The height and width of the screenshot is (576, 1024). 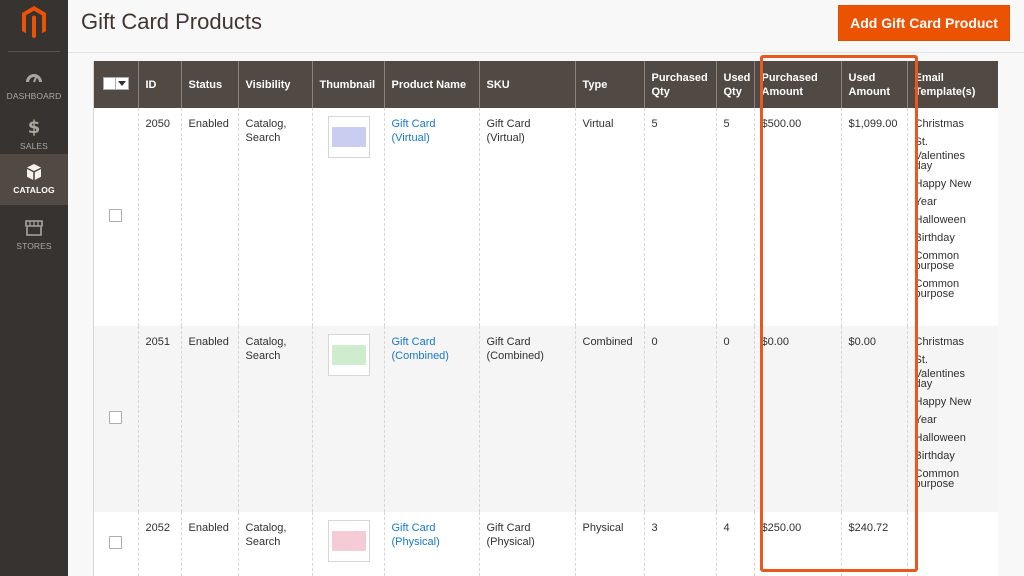 I want to click on sidebar-item-sales: $ SALES, so click(x=34, y=135).